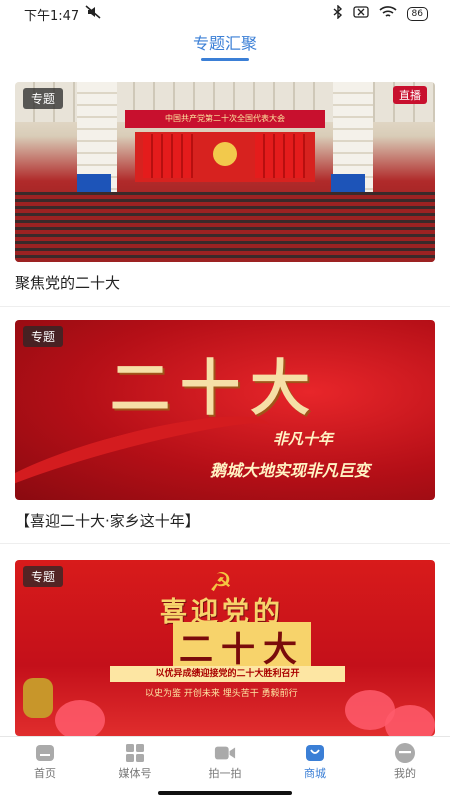 The height and width of the screenshot is (800, 450). What do you see at coordinates (303, 439) in the screenshot?
I see `image-subline: 非凡十年` at bounding box center [303, 439].